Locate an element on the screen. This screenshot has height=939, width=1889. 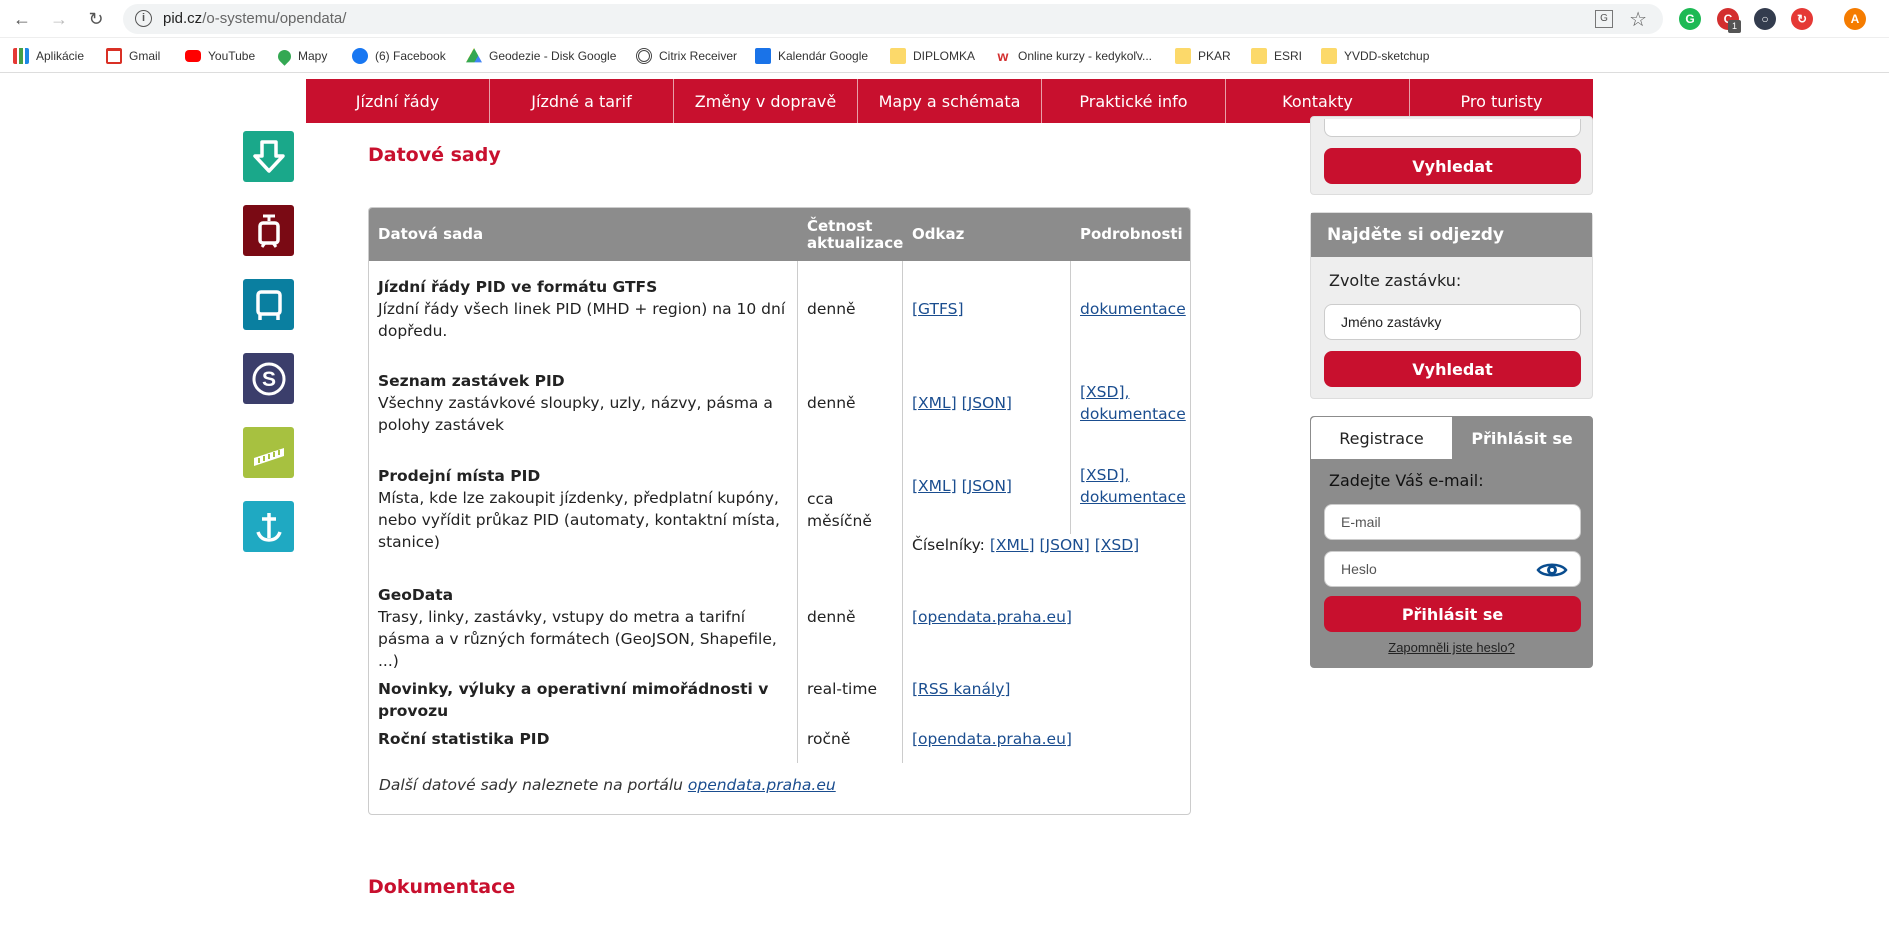
bookmark-calendar: Kalendár Google is located at coordinates (811, 56).